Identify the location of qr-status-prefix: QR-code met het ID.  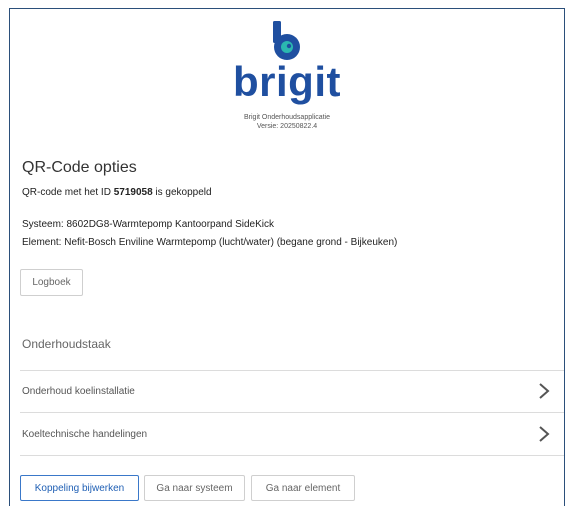
(68, 192).